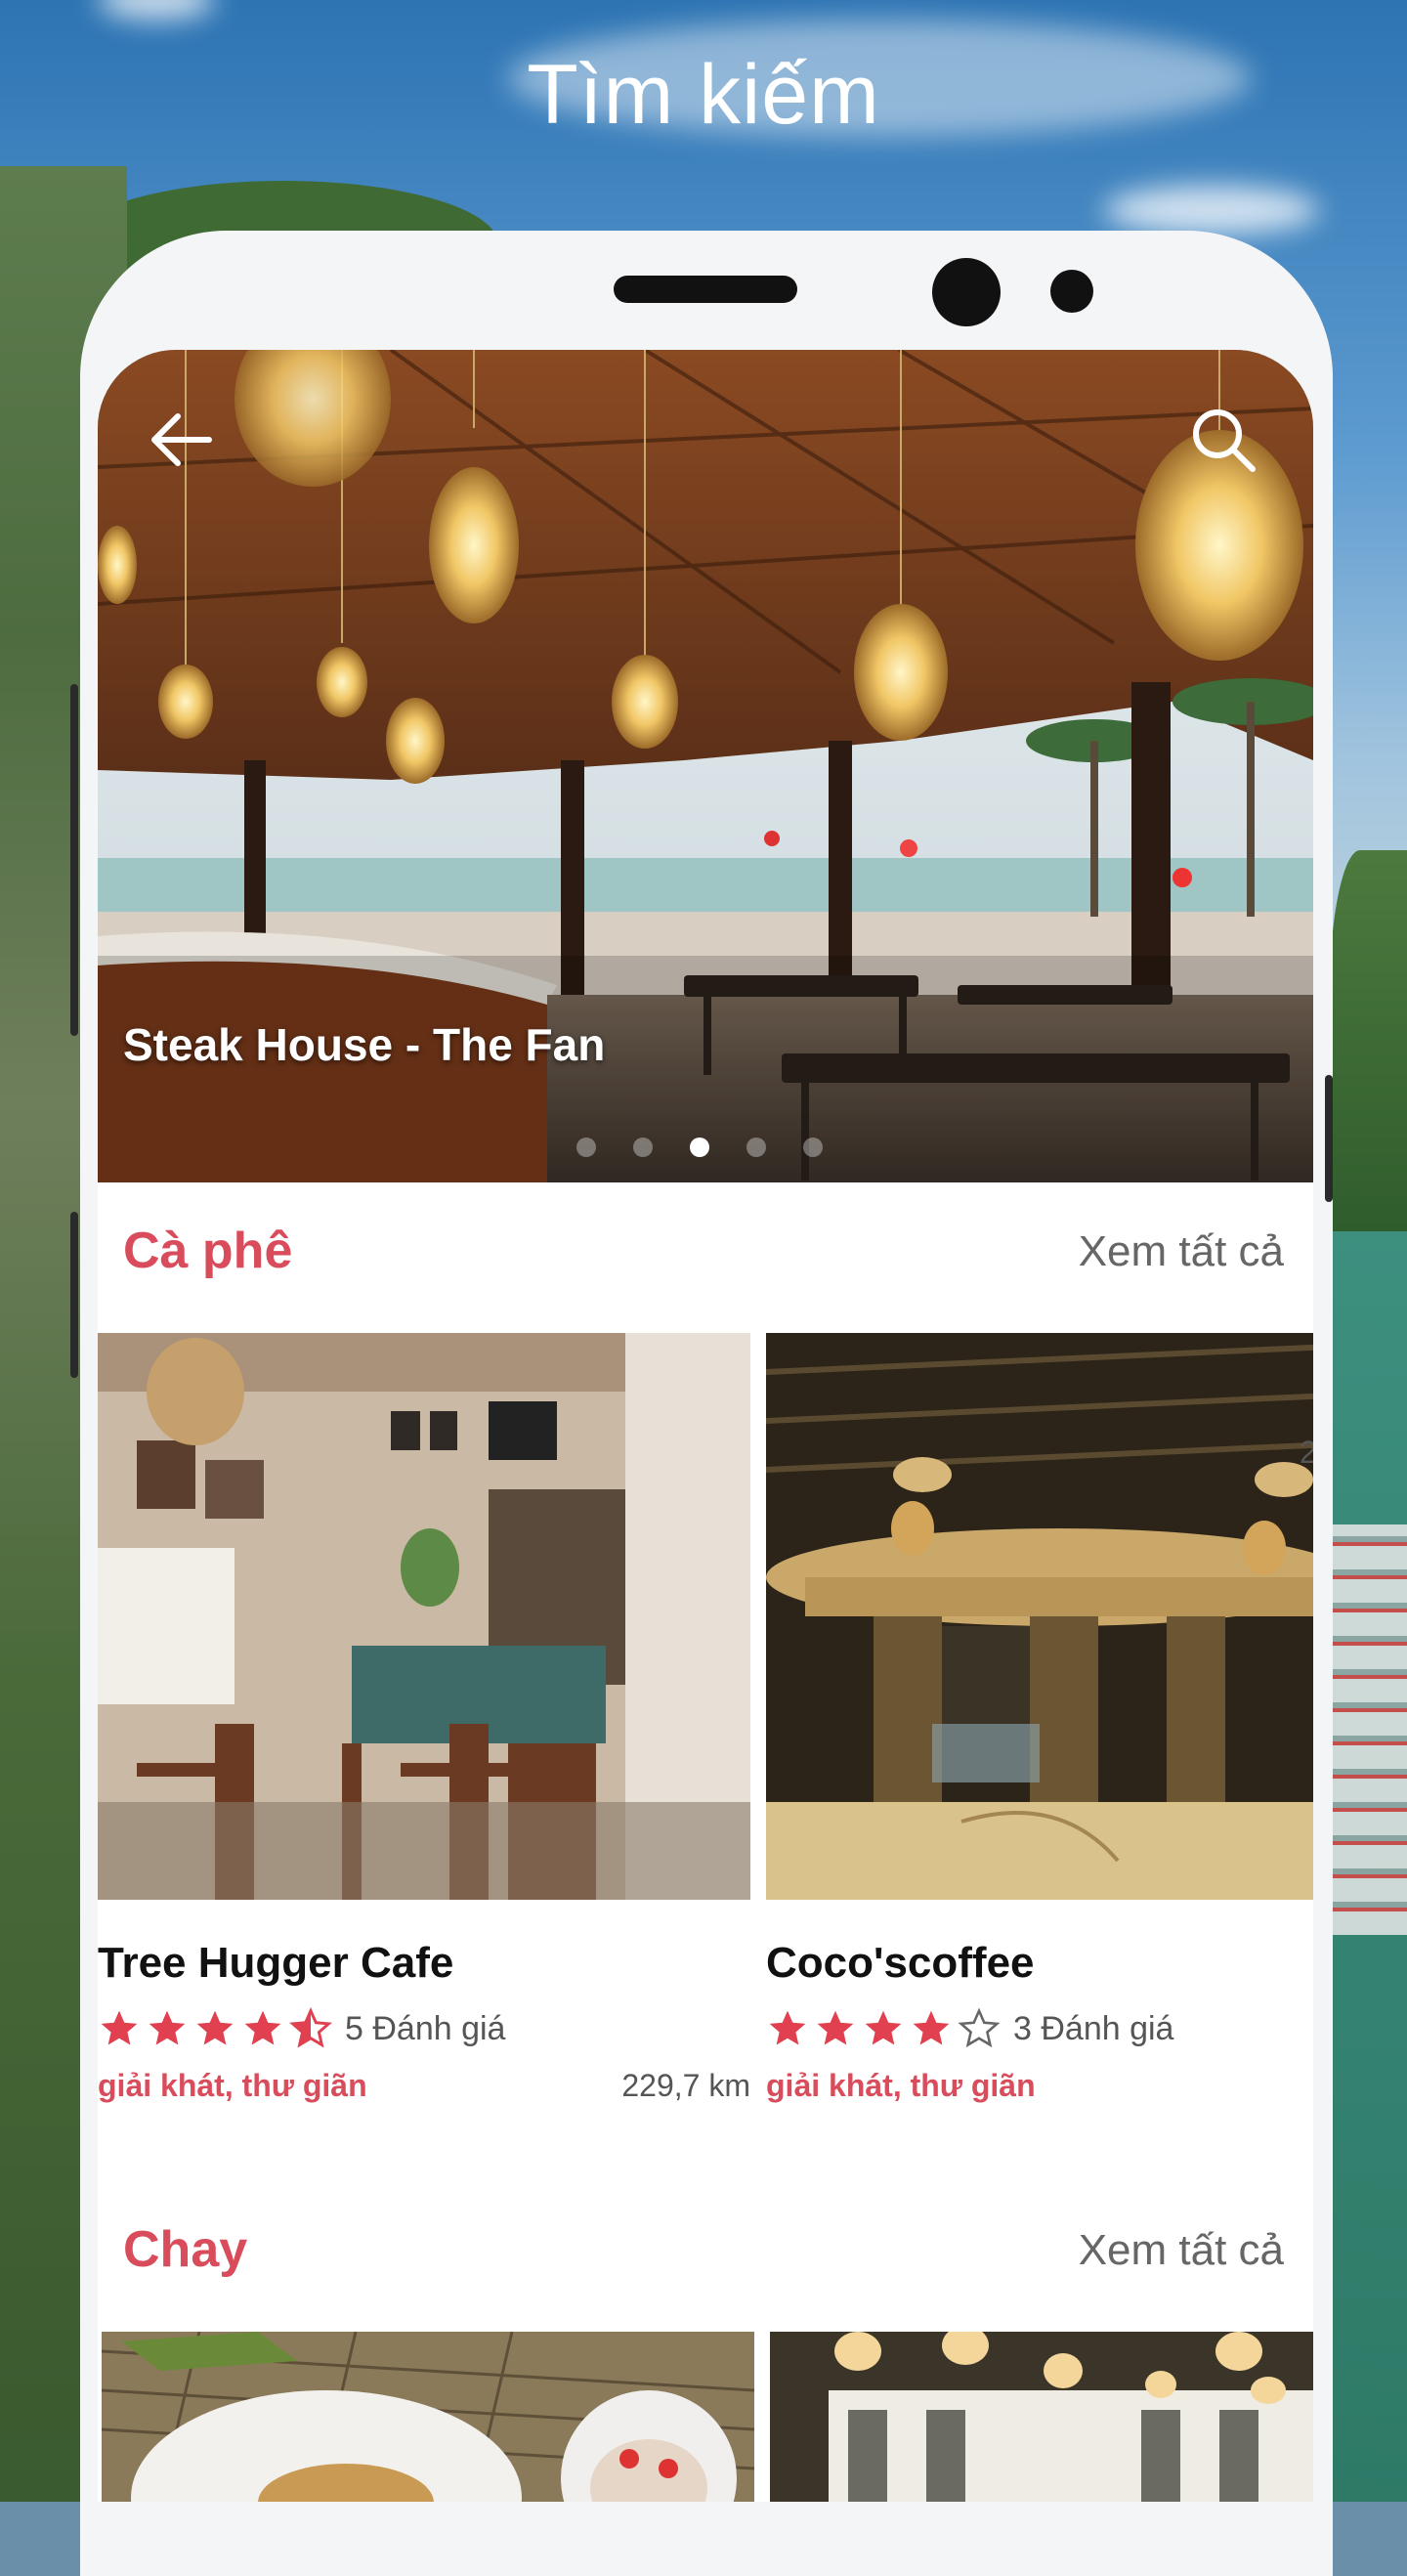  What do you see at coordinates (705, 289) in the screenshot?
I see `phone-speaker` at bounding box center [705, 289].